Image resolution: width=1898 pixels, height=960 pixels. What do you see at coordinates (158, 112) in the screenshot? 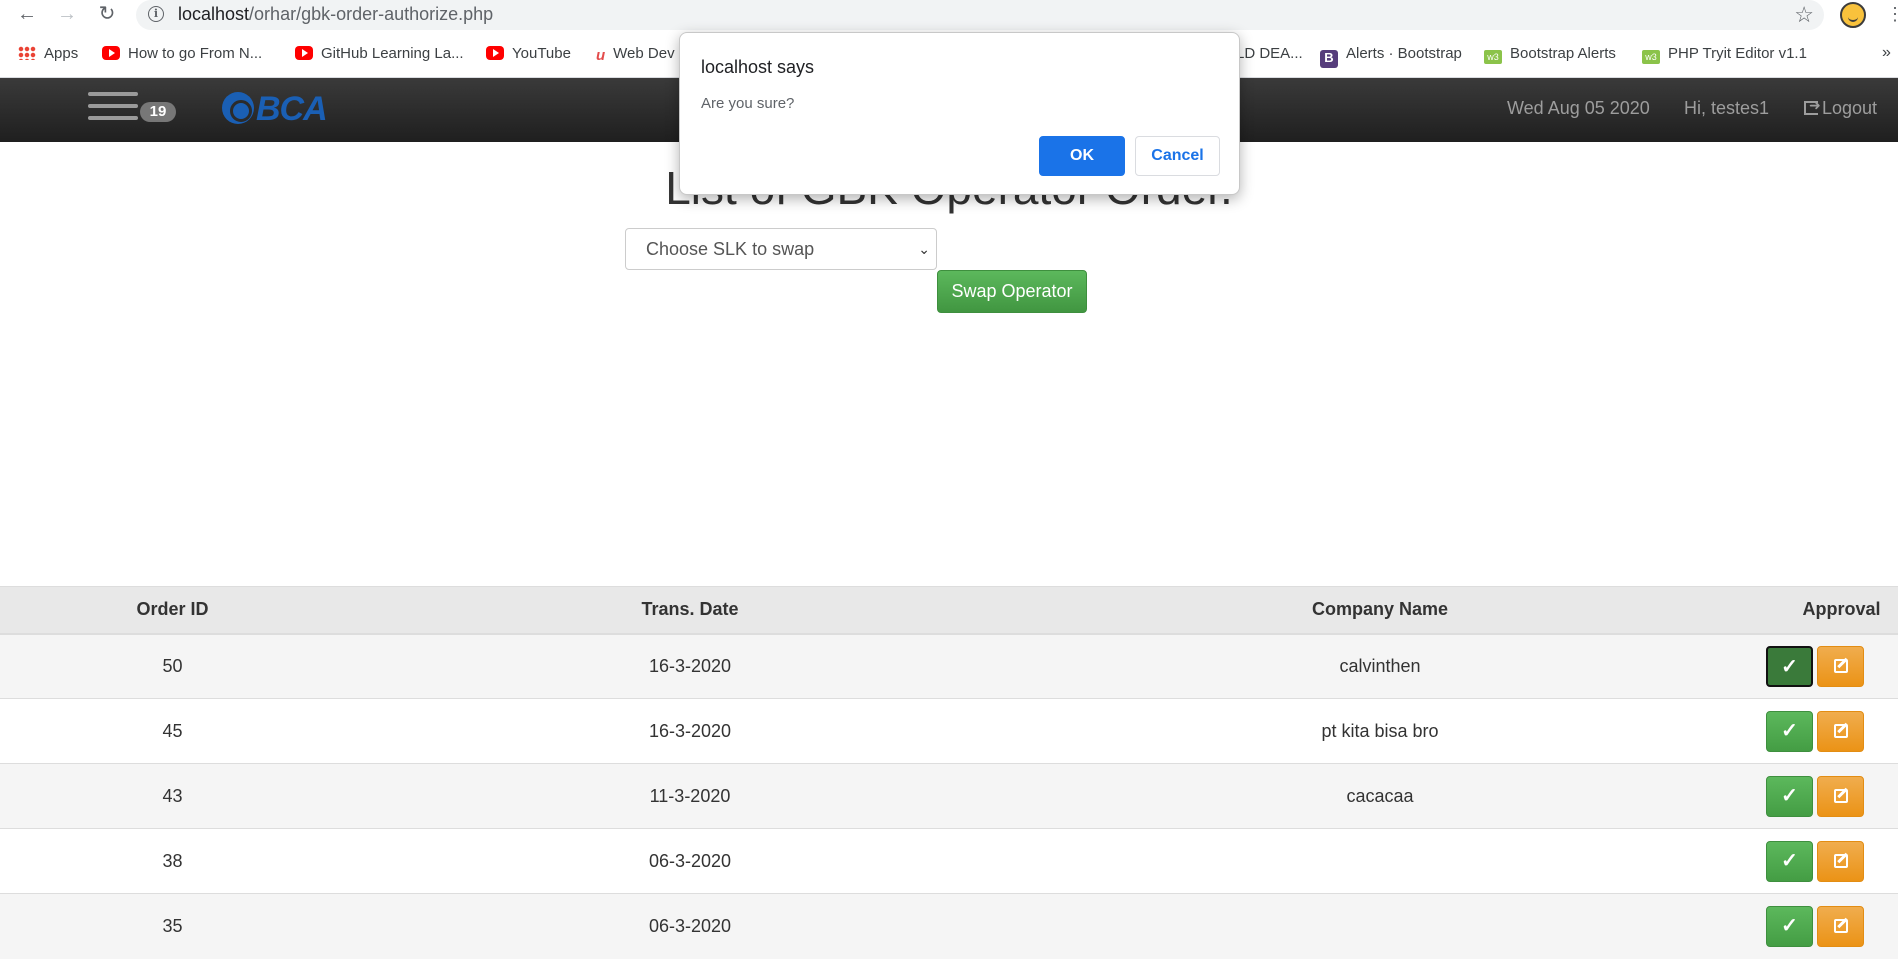
I see `notification-badge: 19` at bounding box center [158, 112].